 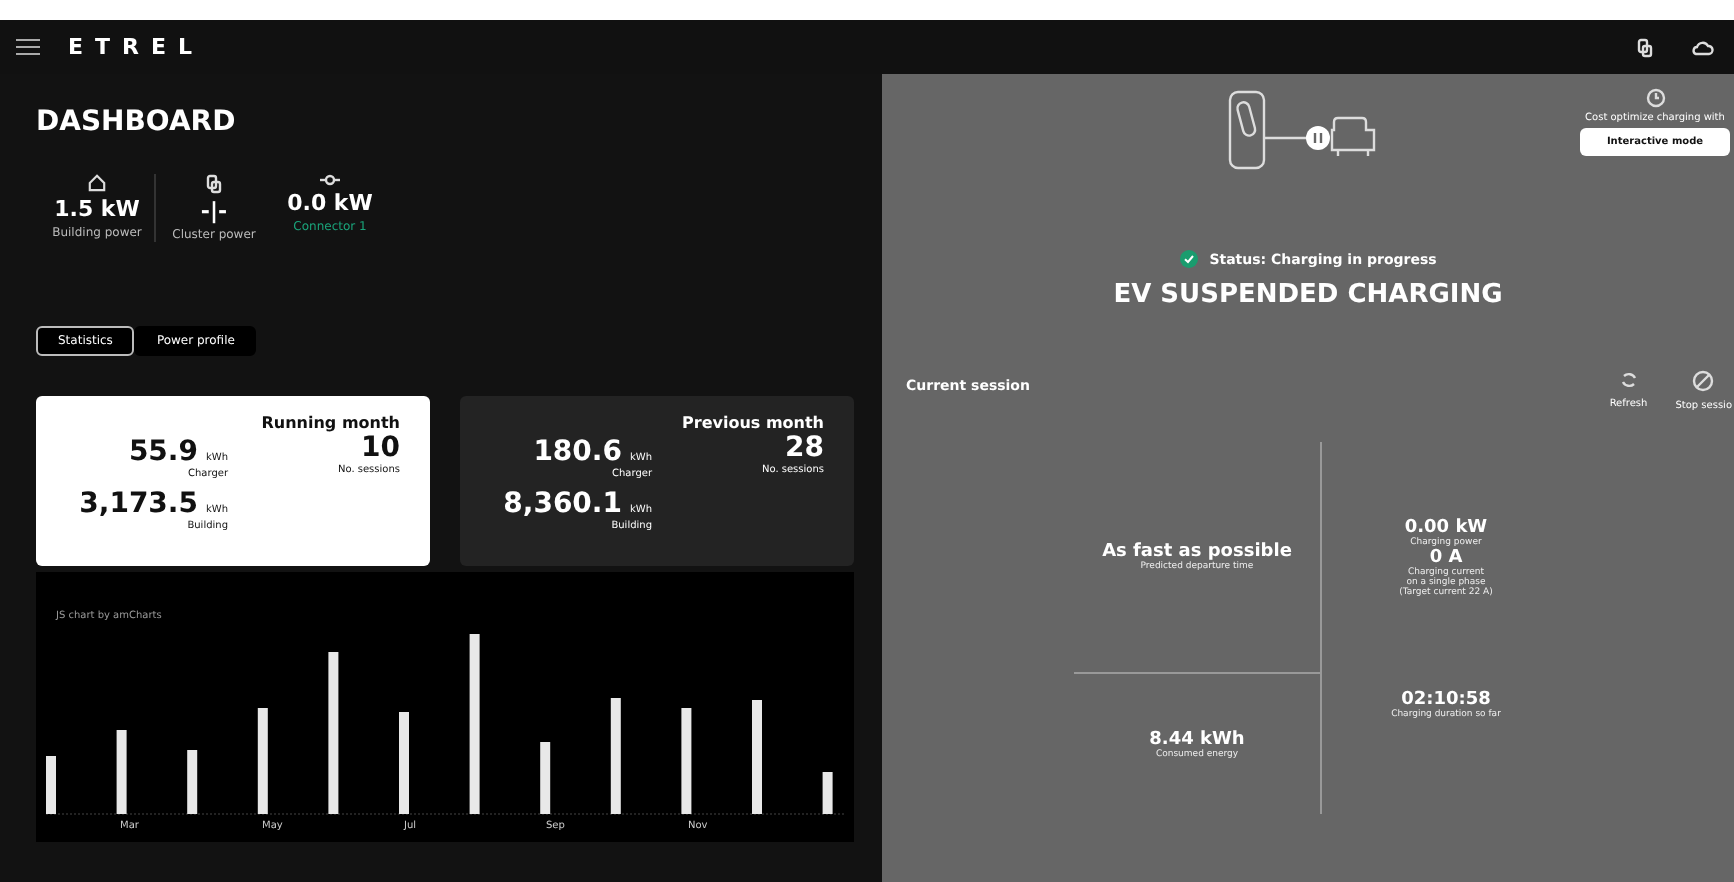 I want to click on stop-icon, so click(x=1703, y=381).